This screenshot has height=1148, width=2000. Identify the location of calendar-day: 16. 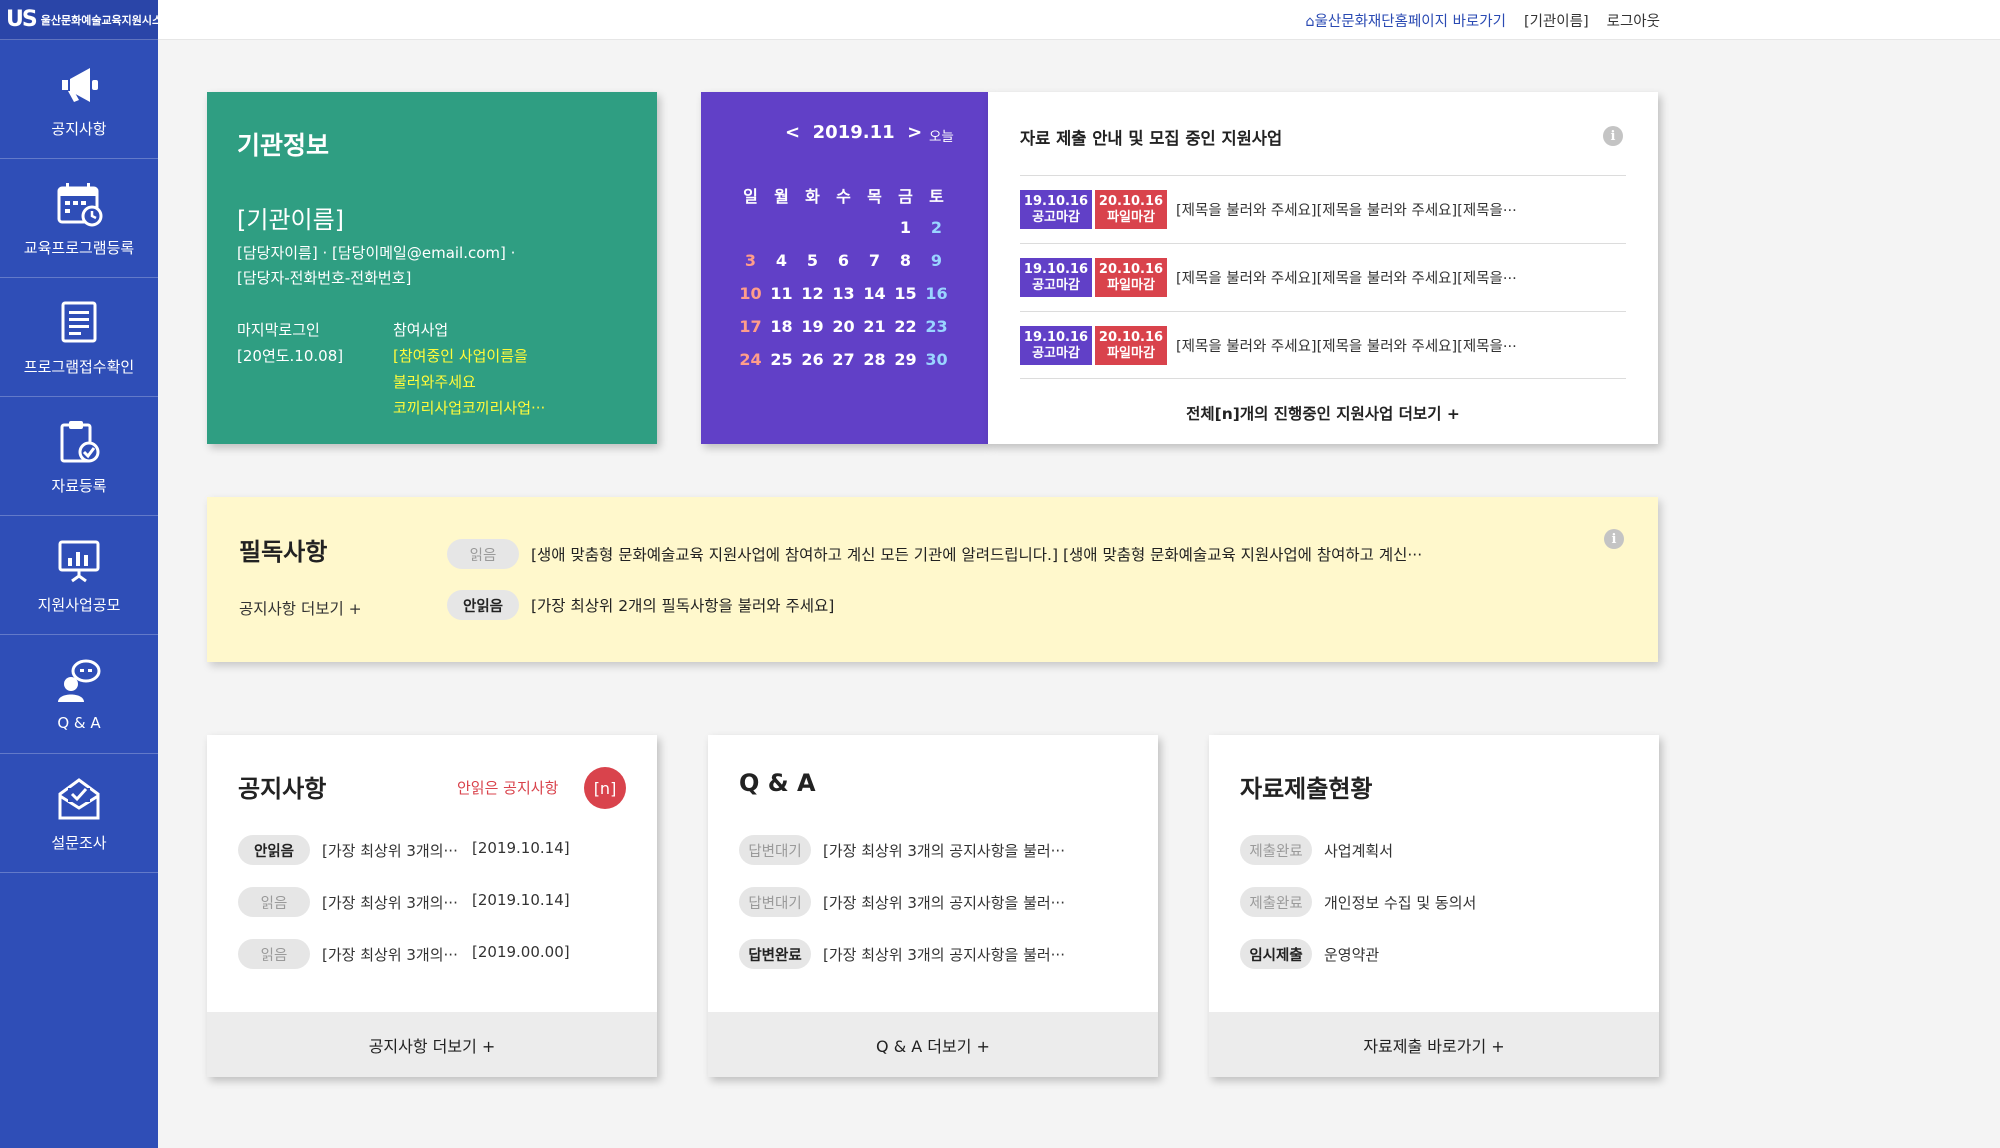
(936, 293).